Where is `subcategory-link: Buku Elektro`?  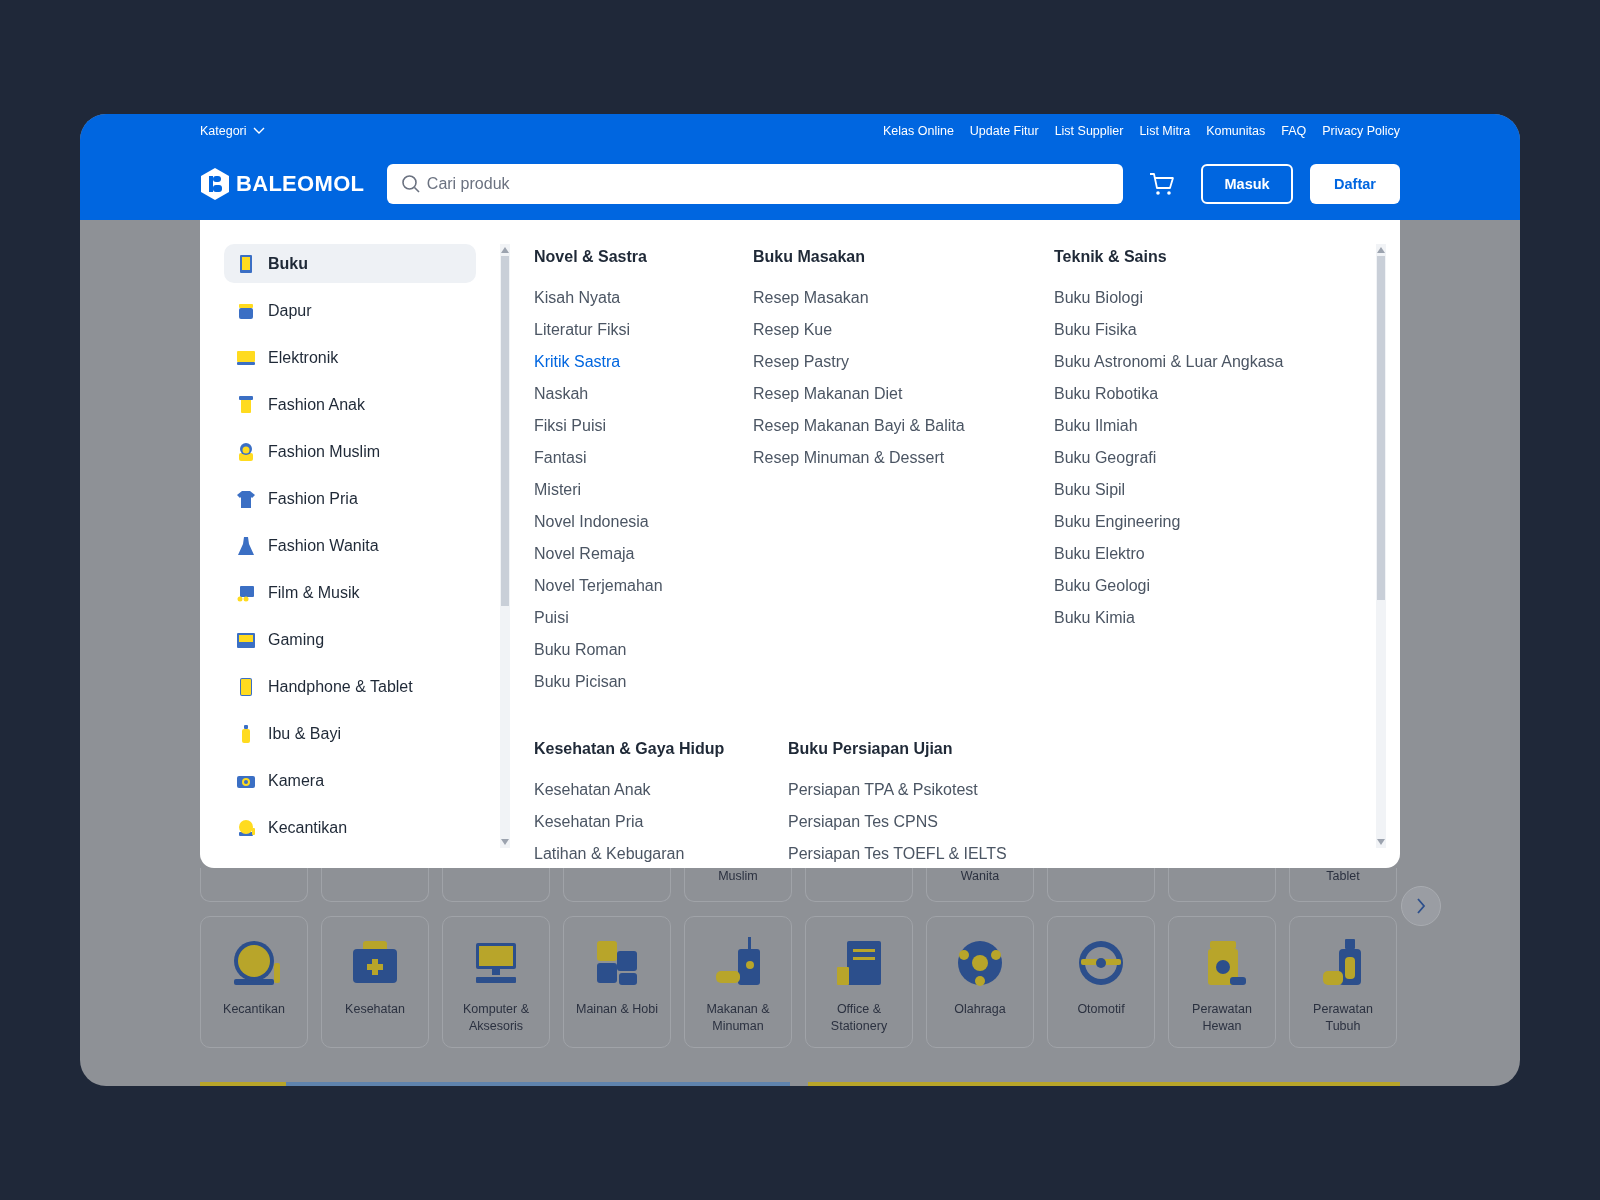
subcategory-link: Buku Elektro is located at coordinates (1169, 558).